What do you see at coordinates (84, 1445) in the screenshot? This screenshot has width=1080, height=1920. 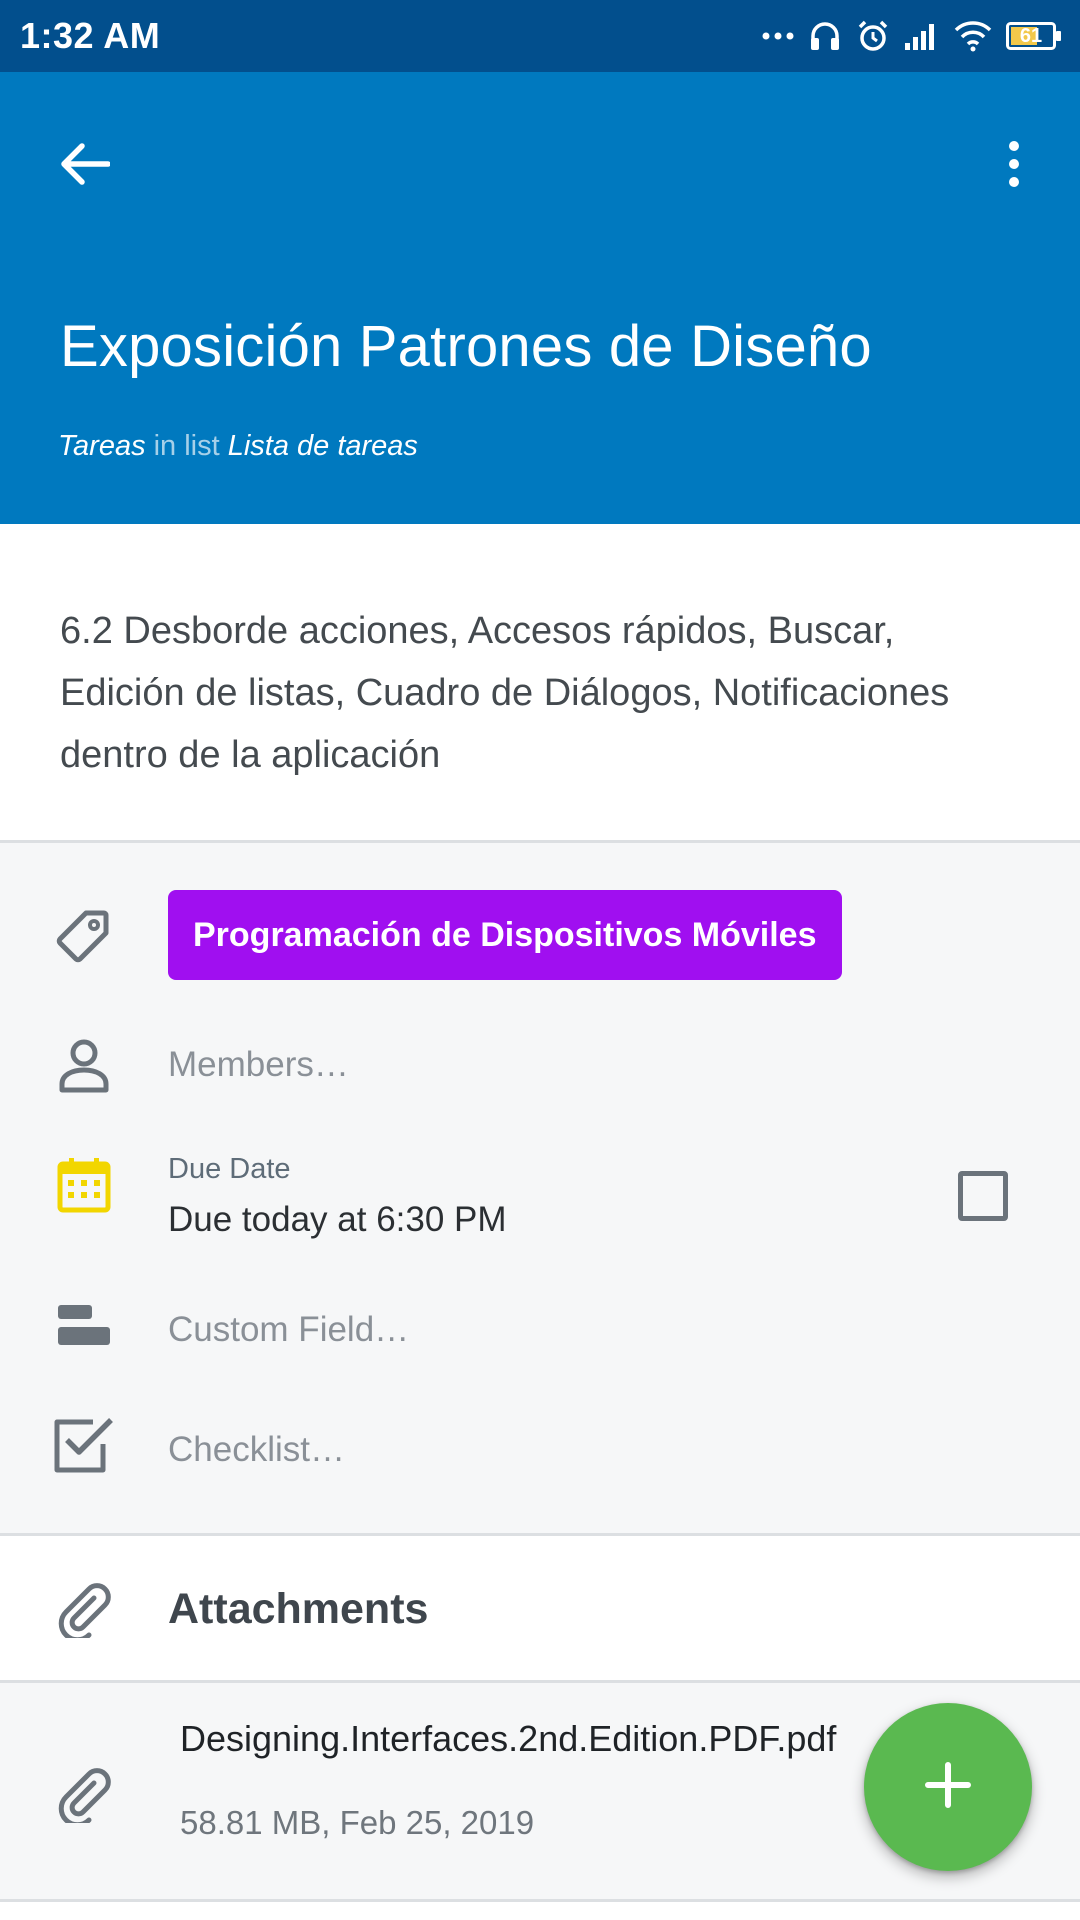 I see `checklist-icon` at bounding box center [84, 1445].